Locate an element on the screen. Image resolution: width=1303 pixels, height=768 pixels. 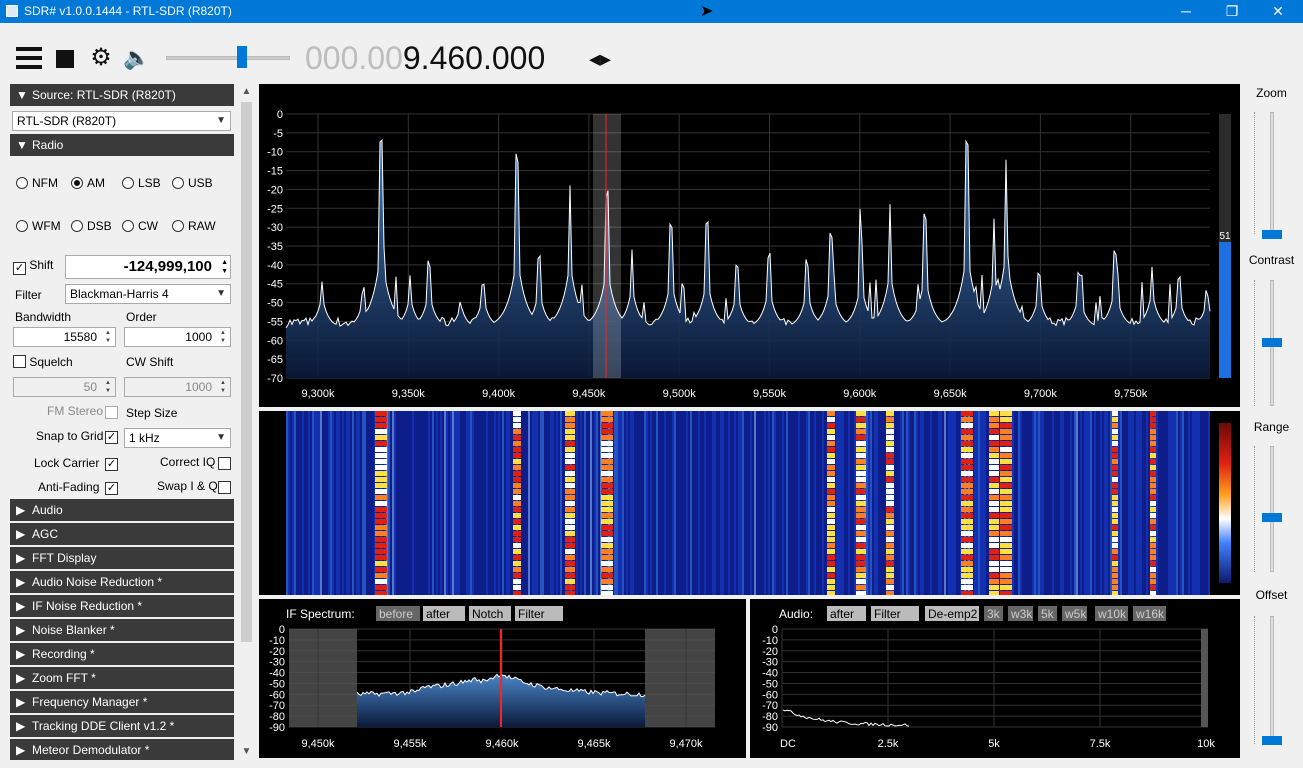
frequency-active-digits: 9.460.000 is located at coordinates (474, 58).